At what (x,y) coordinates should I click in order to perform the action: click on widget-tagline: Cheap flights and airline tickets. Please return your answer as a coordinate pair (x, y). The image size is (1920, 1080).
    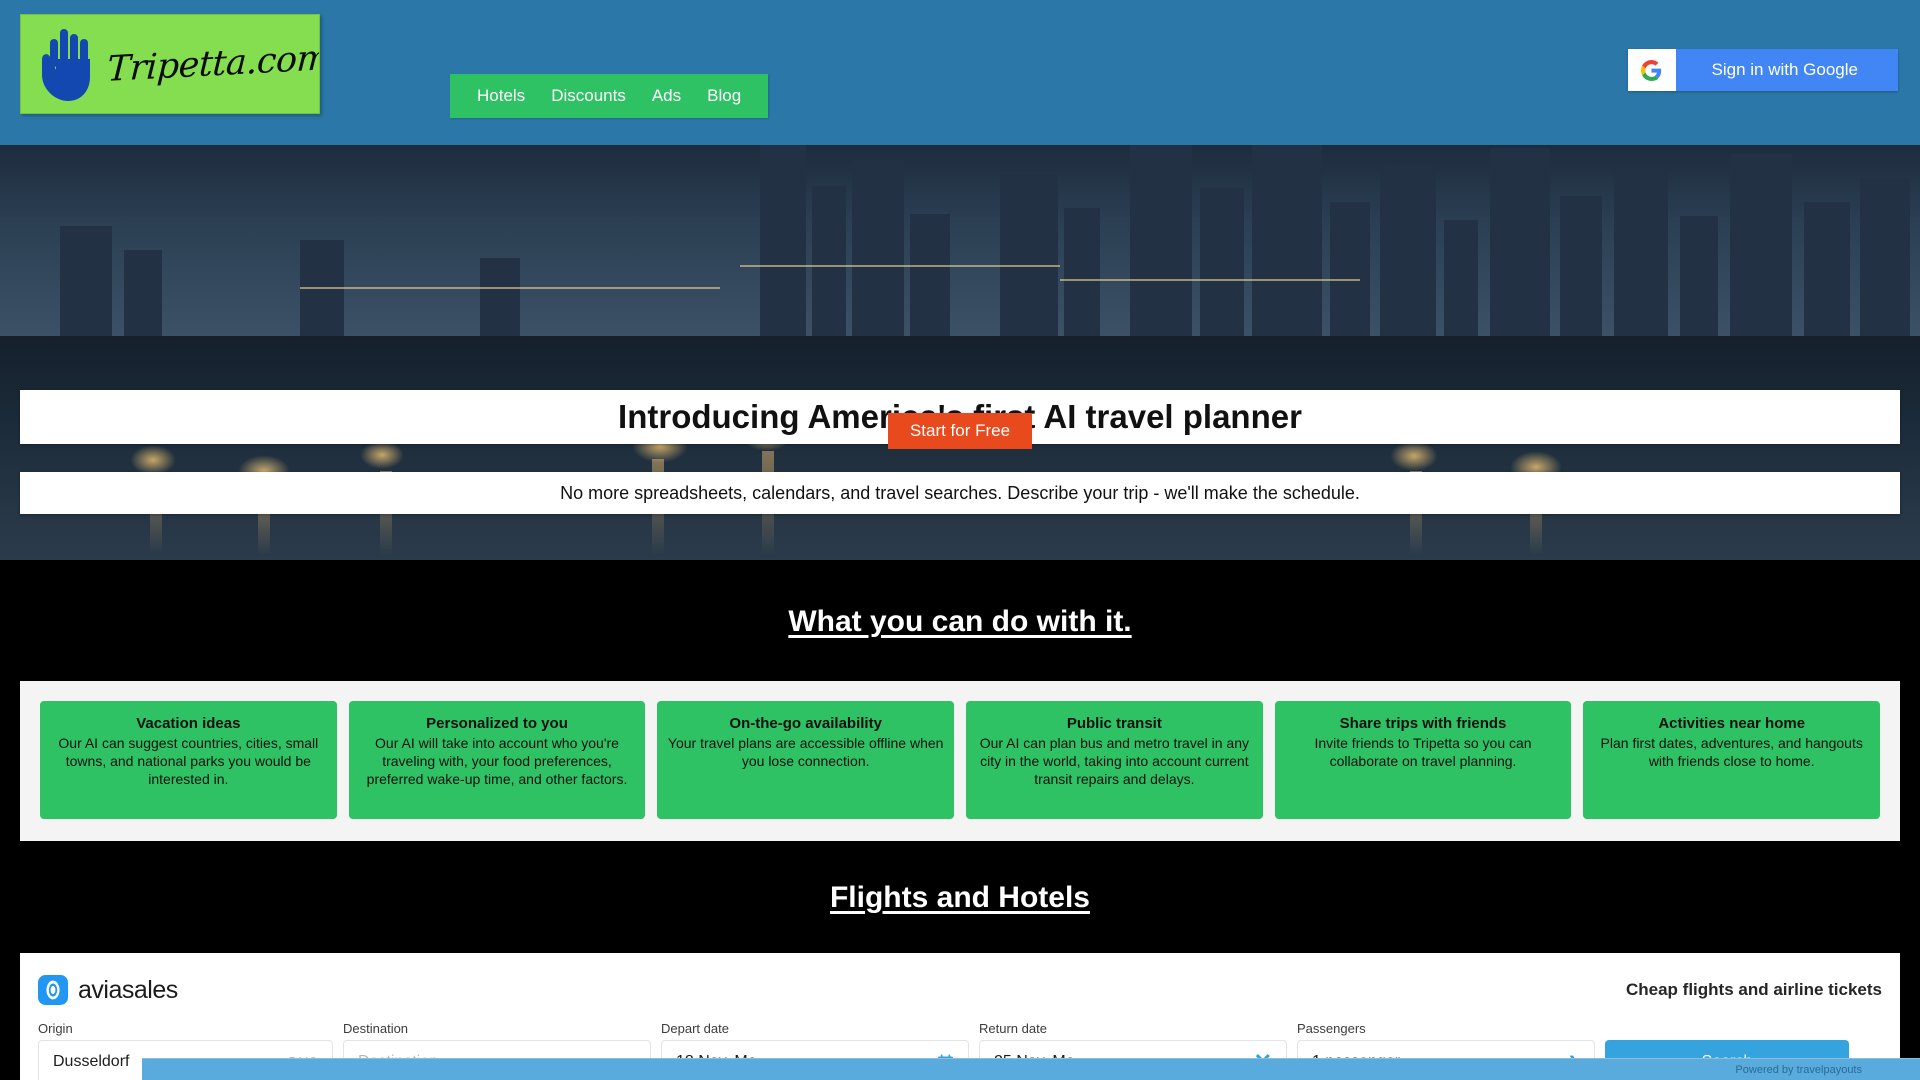
    Looking at the image, I should click on (1753, 989).